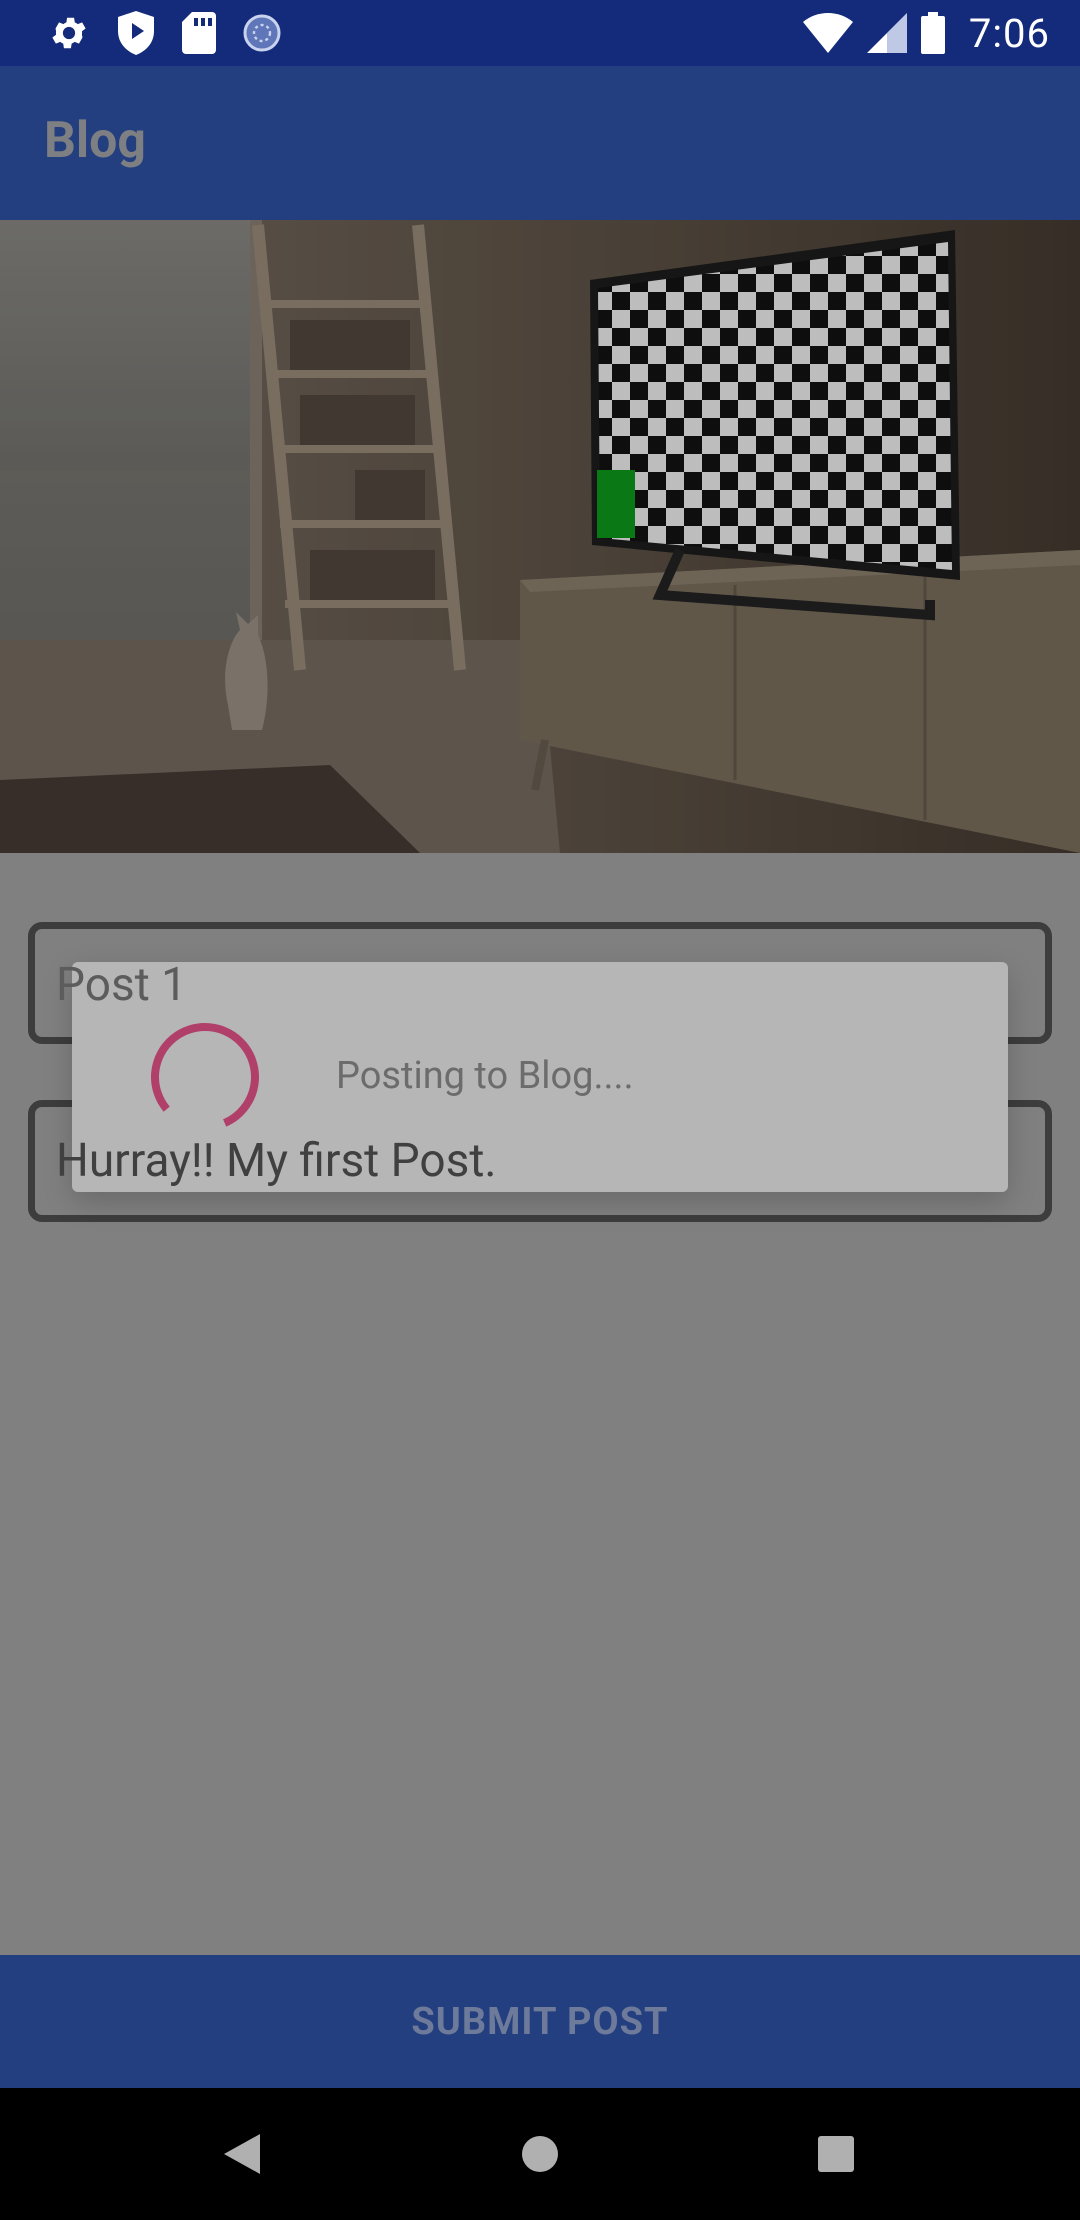  I want to click on recents-button, so click(836, 2154).